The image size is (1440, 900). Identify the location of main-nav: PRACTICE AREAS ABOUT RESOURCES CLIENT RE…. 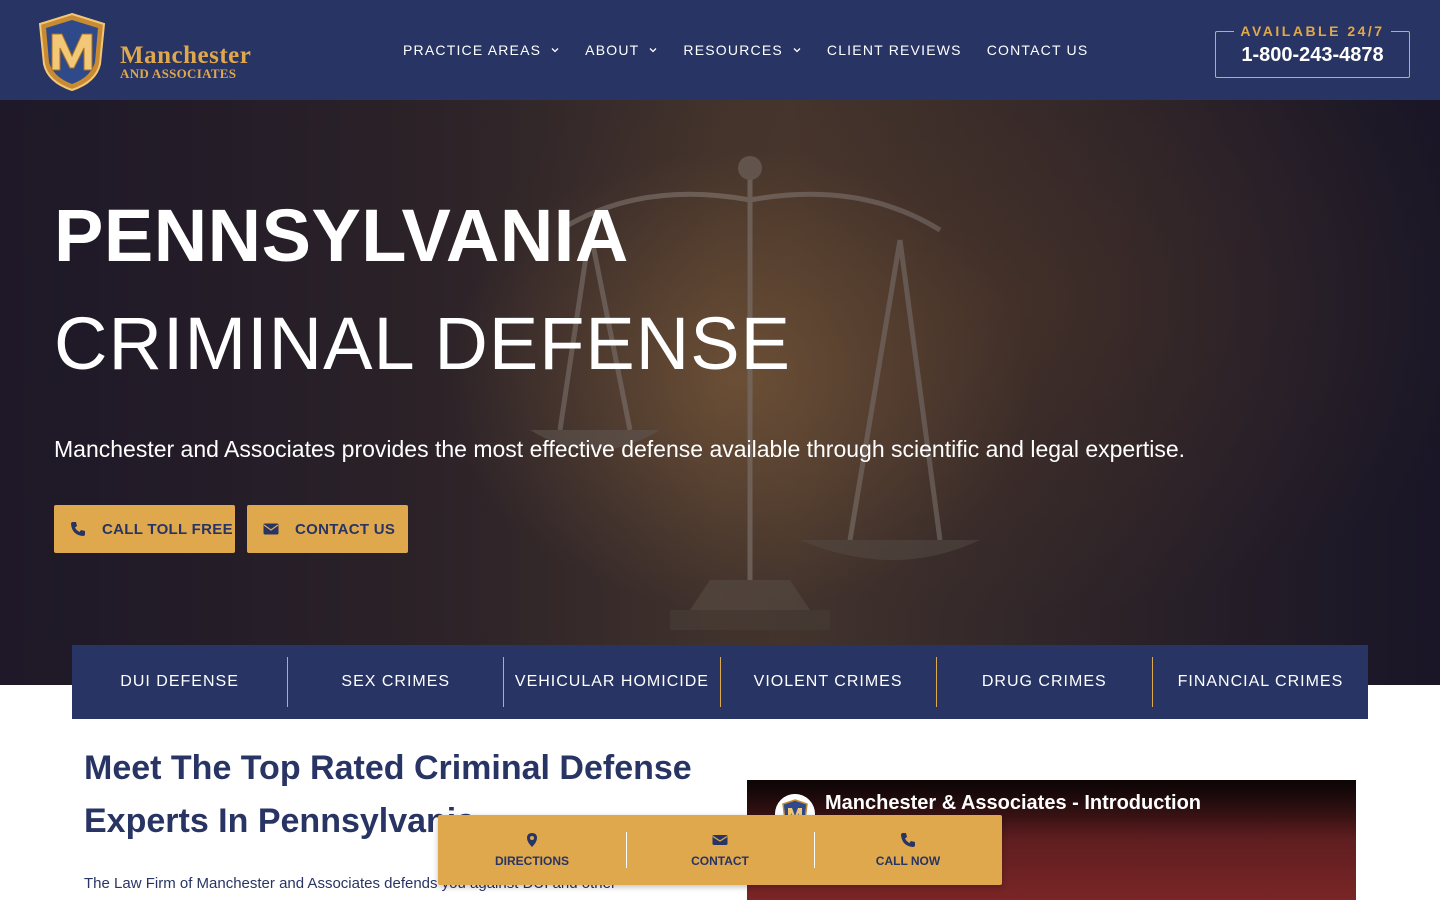
(758, 50).